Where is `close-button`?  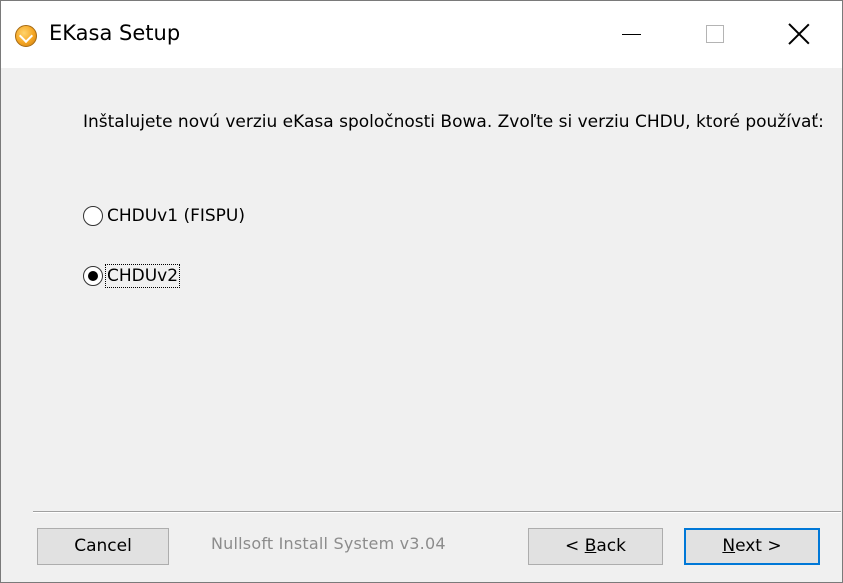
close-button is located at coordinates (798, 34).